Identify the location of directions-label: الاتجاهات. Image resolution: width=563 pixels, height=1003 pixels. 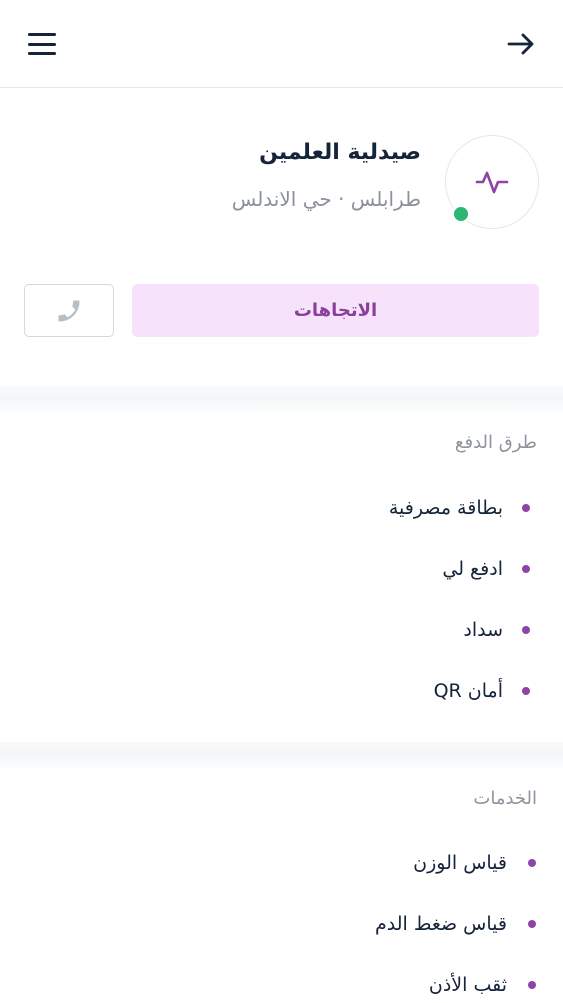
(335, 310).